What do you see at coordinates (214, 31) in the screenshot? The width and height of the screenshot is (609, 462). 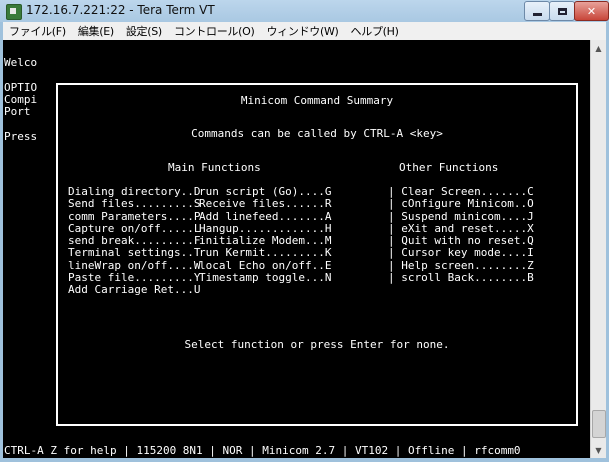 I see `menu-control: コントロール(O)` at bounding box center [214, 31].